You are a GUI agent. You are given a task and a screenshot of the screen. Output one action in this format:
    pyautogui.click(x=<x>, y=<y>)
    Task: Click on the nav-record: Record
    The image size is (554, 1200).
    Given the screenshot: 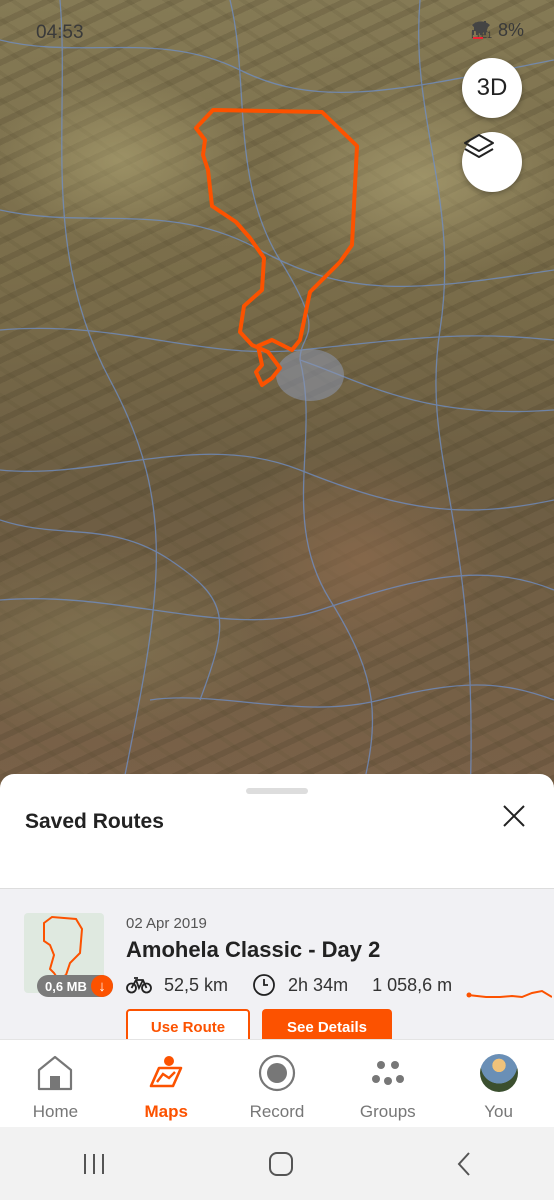 What is the action you would take?
    pyautogui.click(x=277, y=1084)
    